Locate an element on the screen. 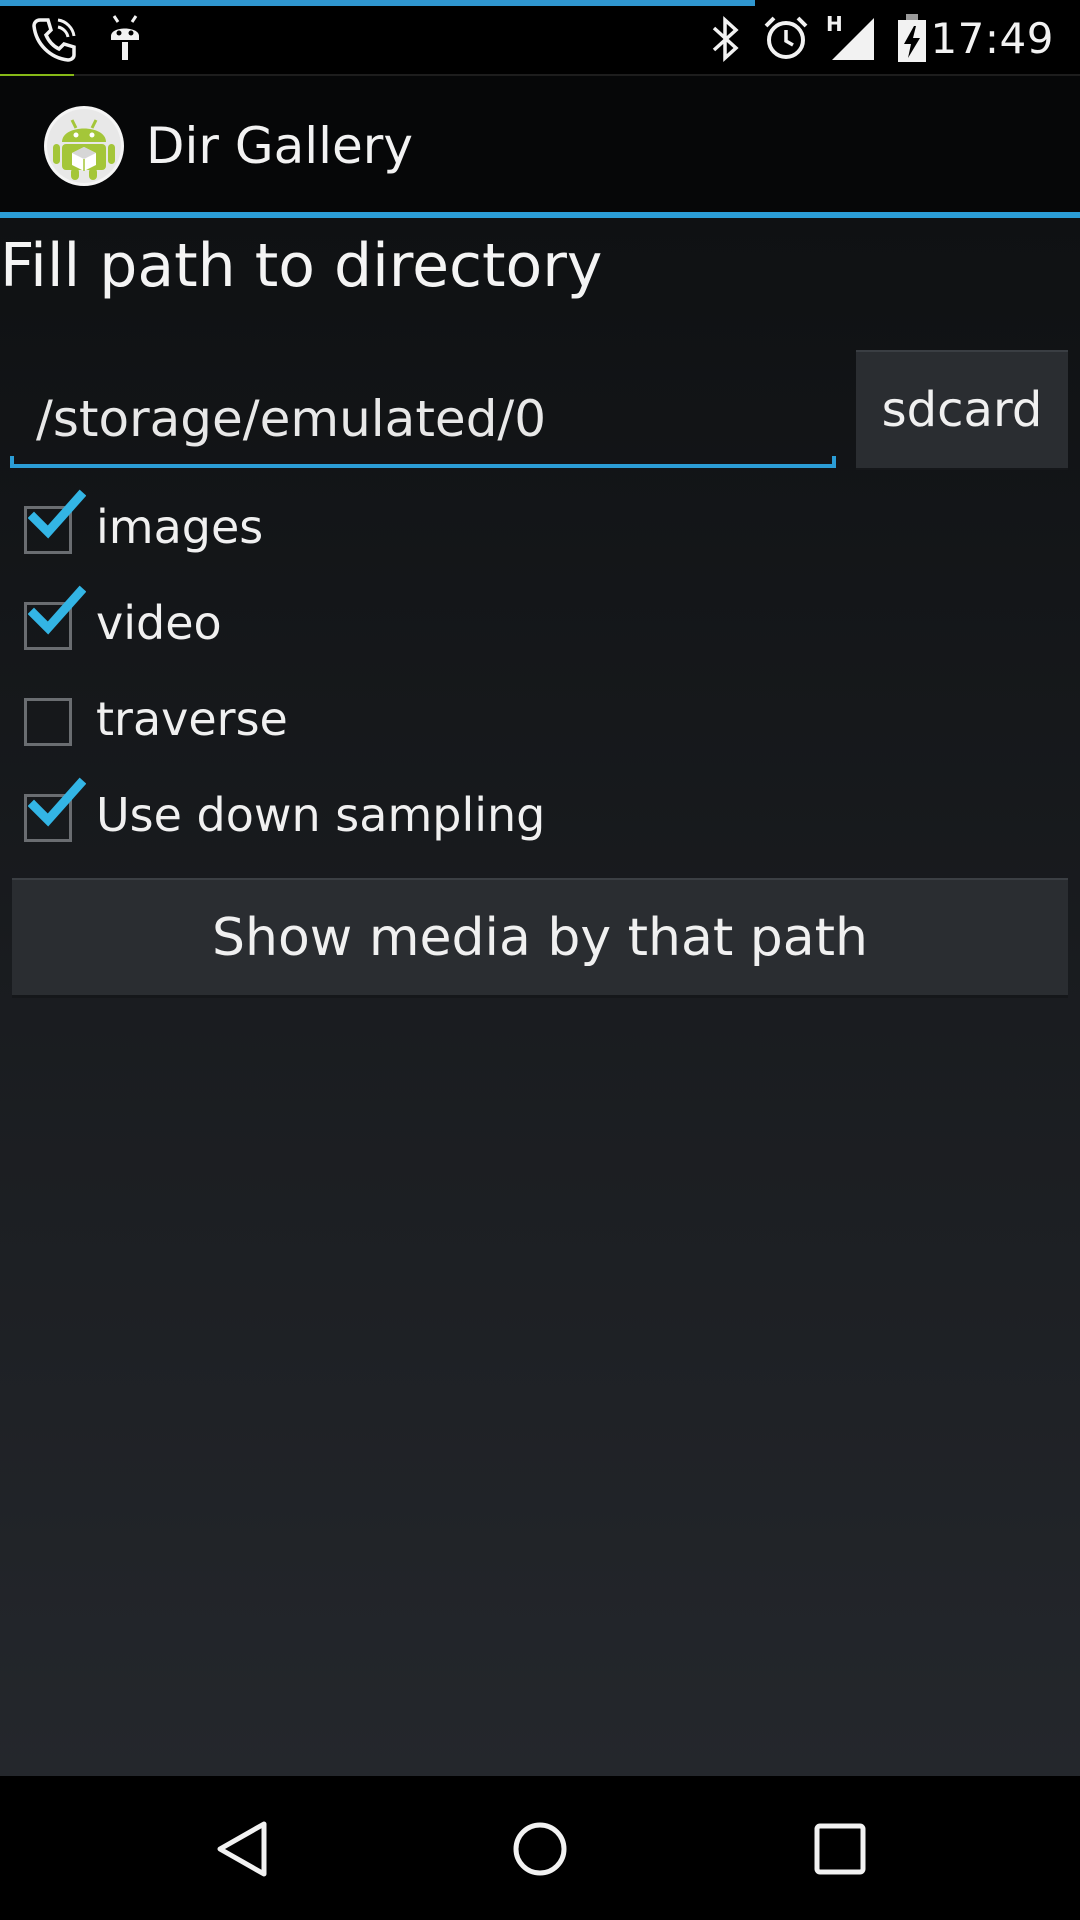 This screenshot has width=1080, height=1920. checkbox-label: Use down sampling is located at coordinates (321, 815).